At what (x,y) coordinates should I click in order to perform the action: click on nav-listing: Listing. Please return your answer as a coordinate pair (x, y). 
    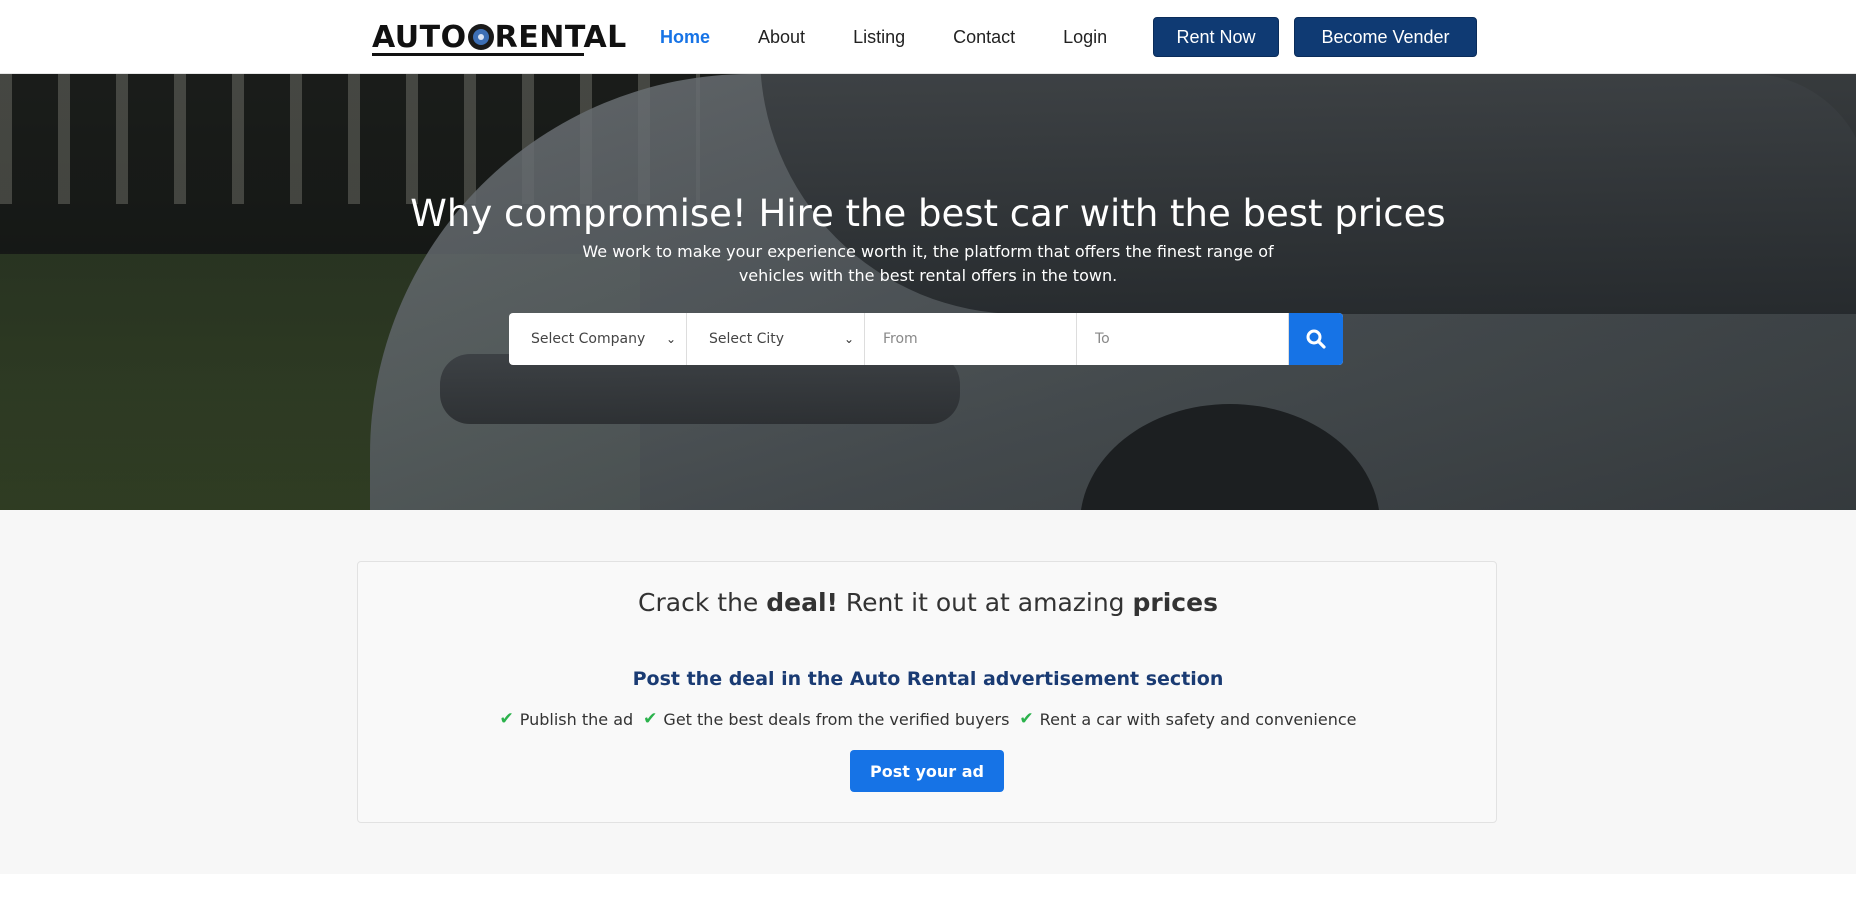
    Looking at the image, I should click on (879, 37).